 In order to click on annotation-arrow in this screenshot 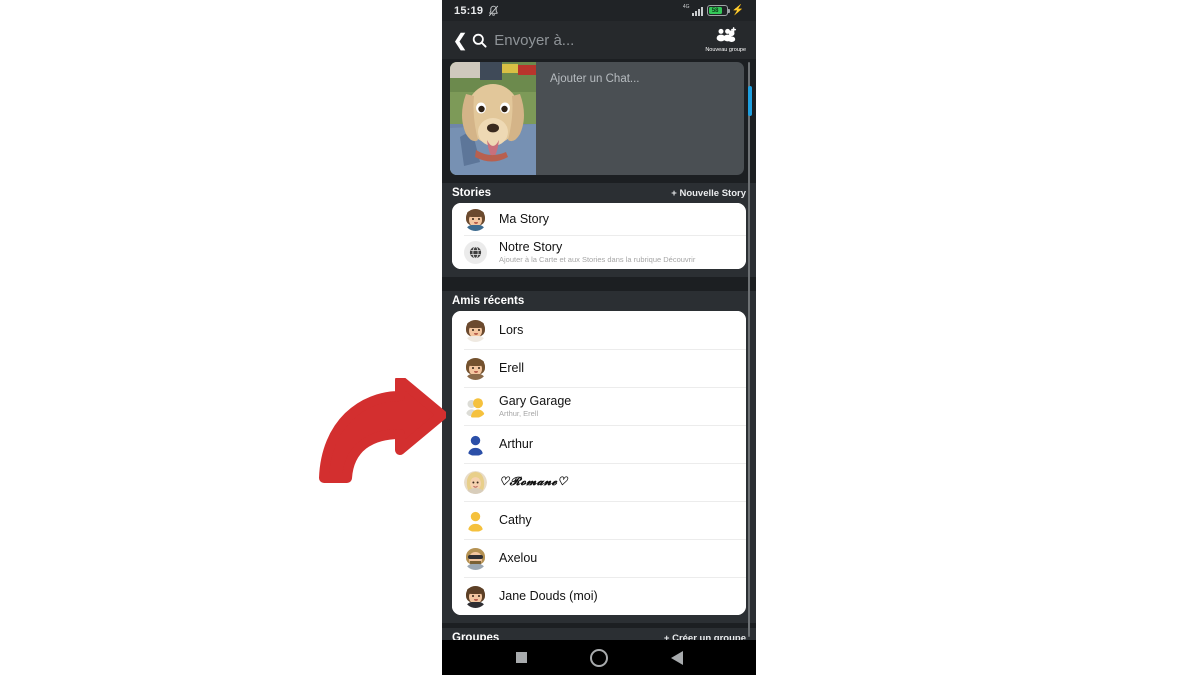, I will do `click(382, 430)`.